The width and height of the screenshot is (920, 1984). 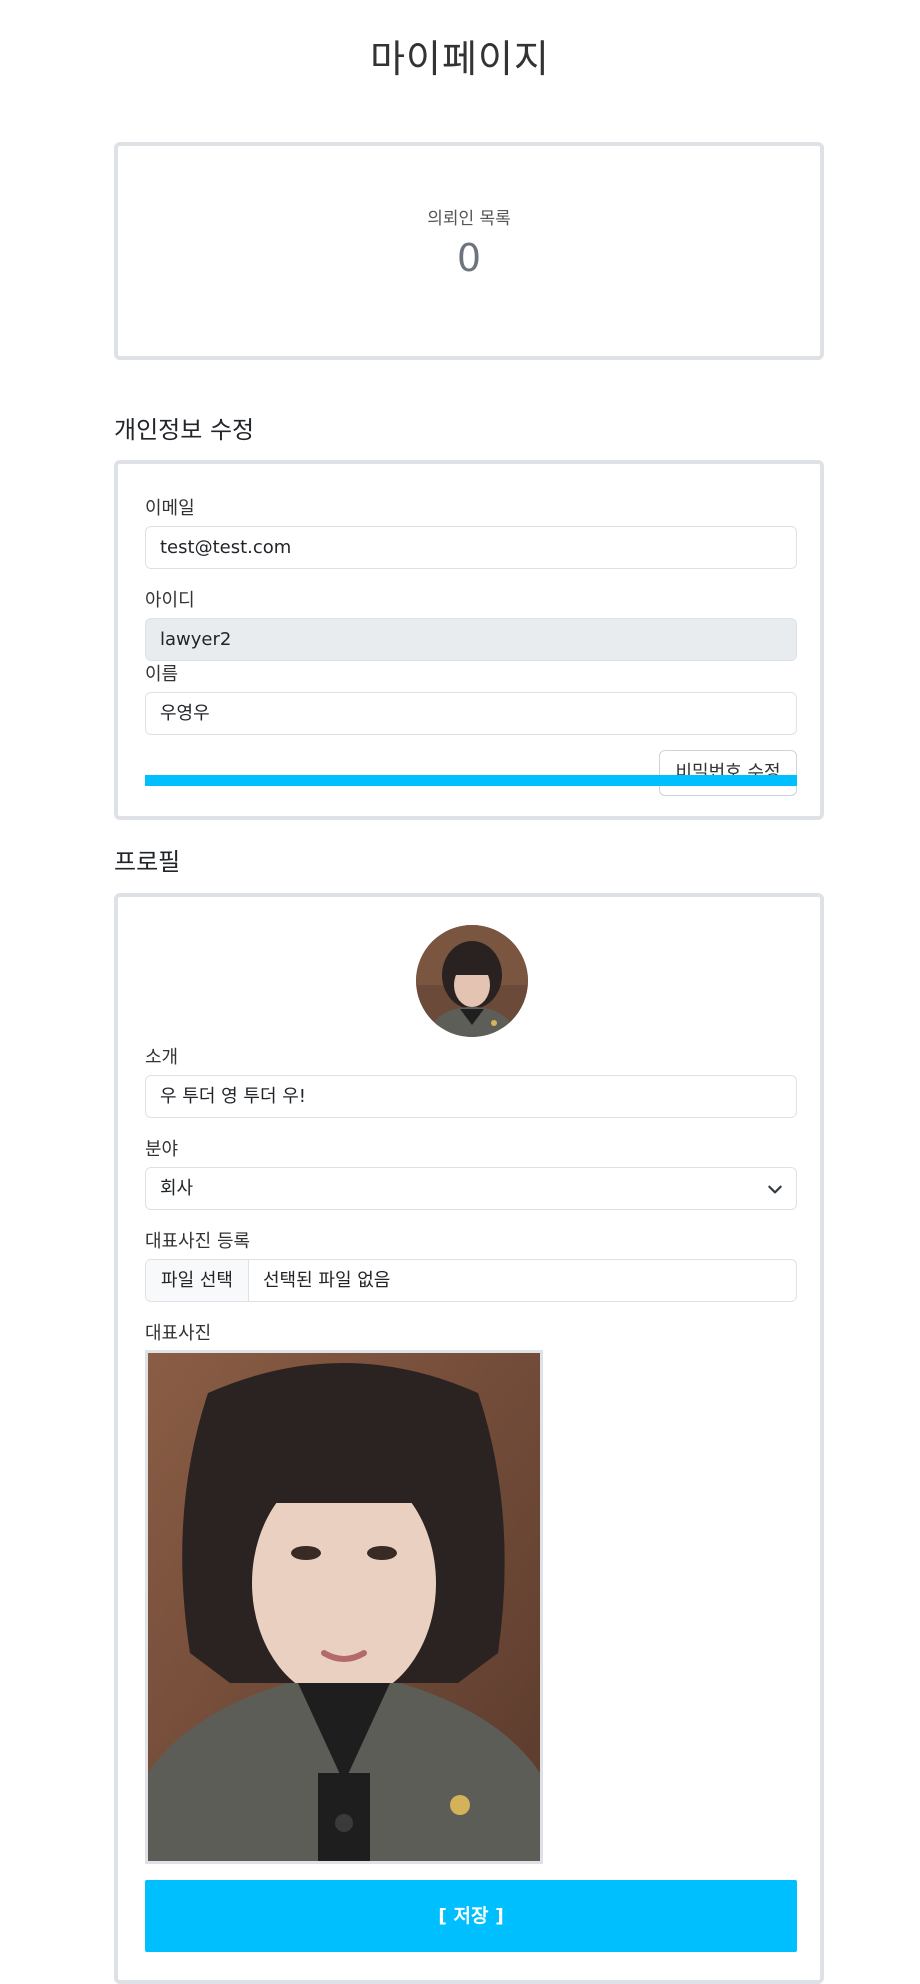 What do you see at coordinates (162, 1057) in the screenshot?
I see `intro-label: 소개` at bounding box center [162, 1057].